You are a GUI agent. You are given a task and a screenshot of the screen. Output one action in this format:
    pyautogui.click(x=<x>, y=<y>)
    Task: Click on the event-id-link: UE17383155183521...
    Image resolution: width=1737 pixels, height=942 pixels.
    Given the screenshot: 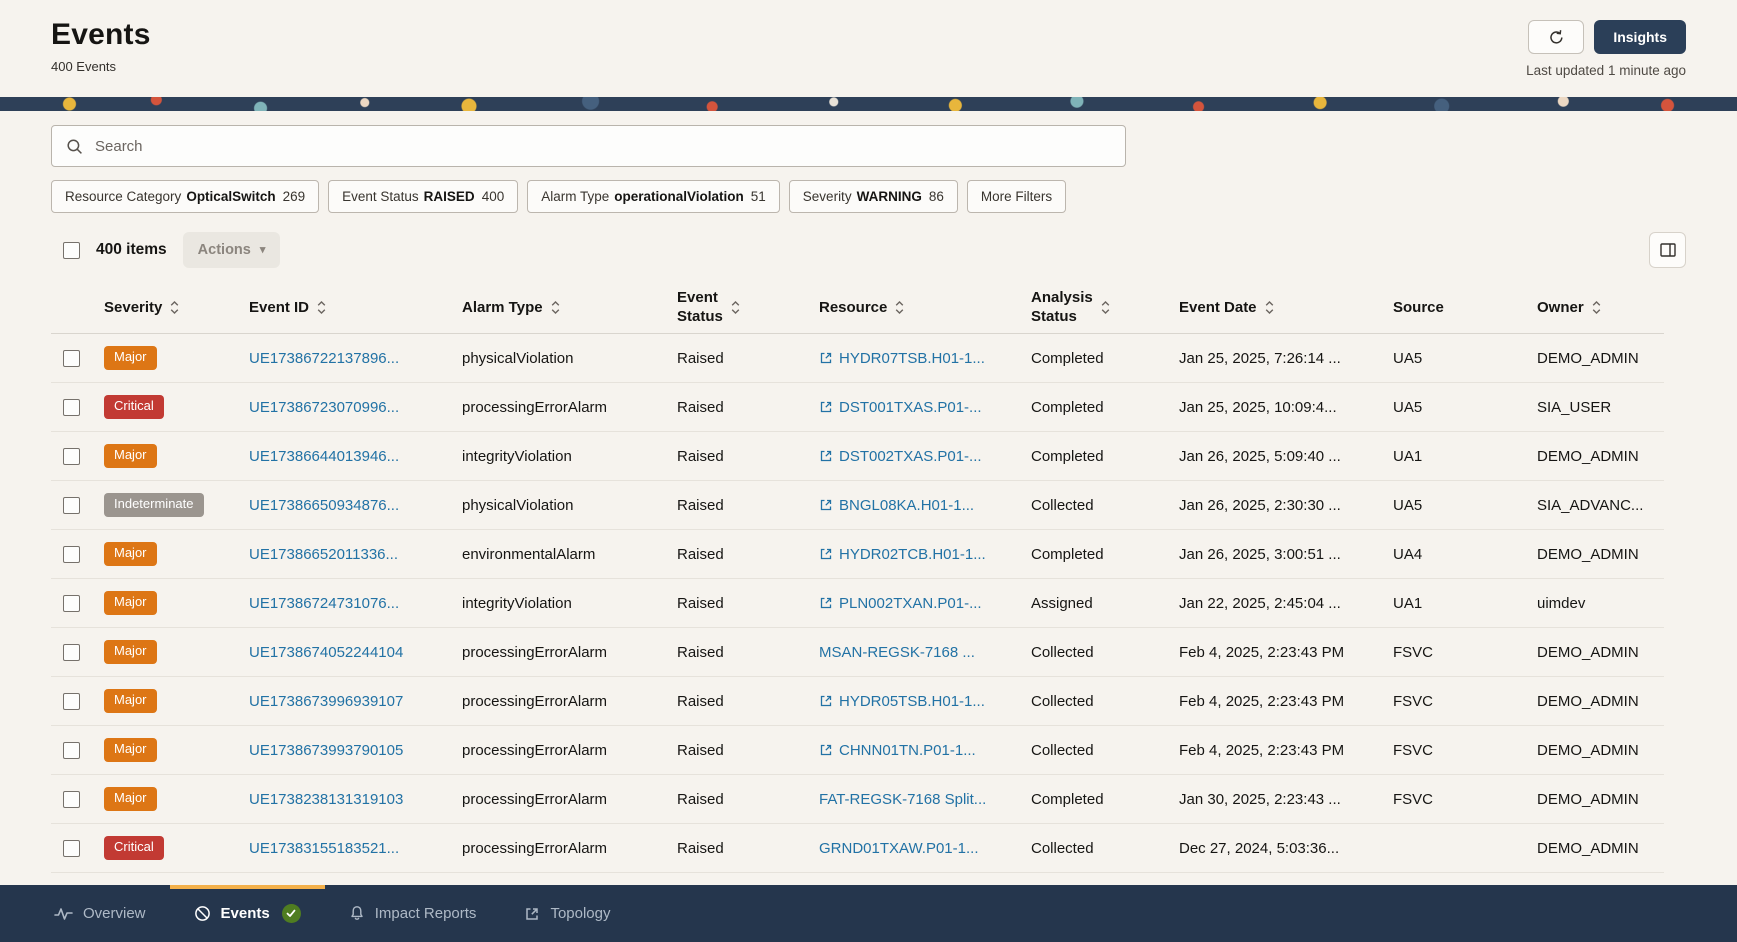 What is the action you would take?
    pyautogui.click(x=324, y=848)
    